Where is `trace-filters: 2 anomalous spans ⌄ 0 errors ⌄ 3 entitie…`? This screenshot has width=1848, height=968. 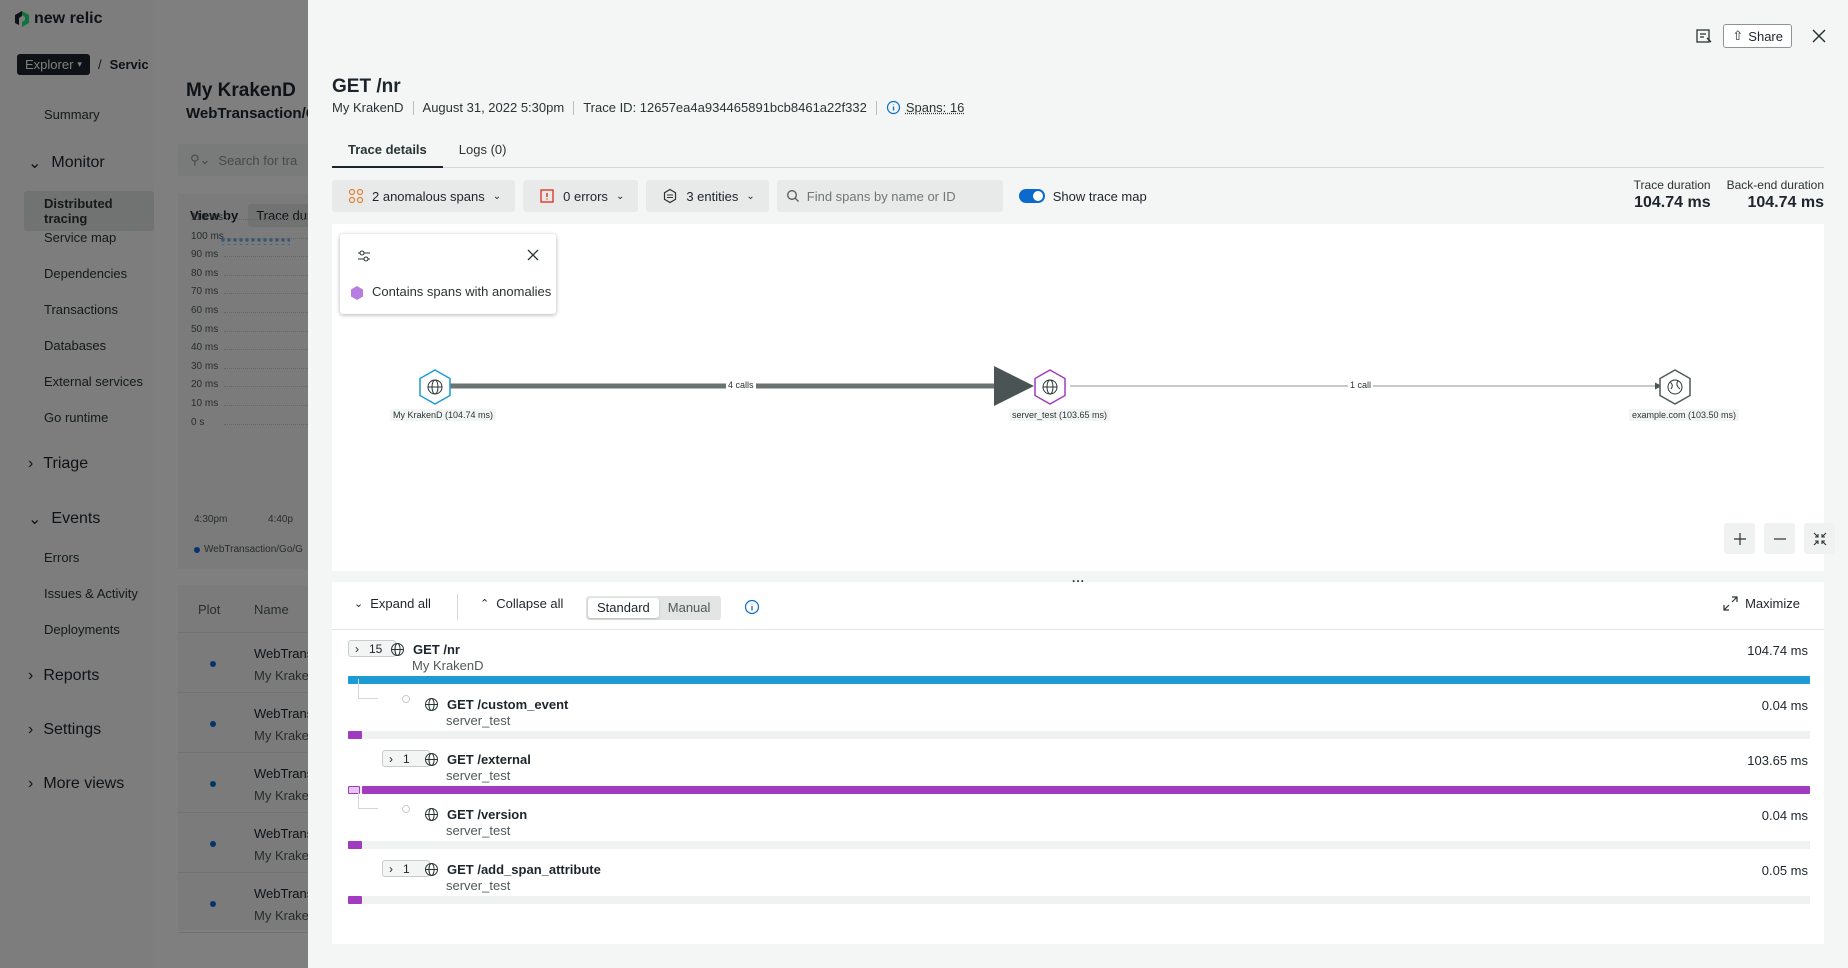 trace-filters: 2 anomalous spans ⌄ 0 errors ⌄ 3 entitie… is located at coordinates (739, 196).